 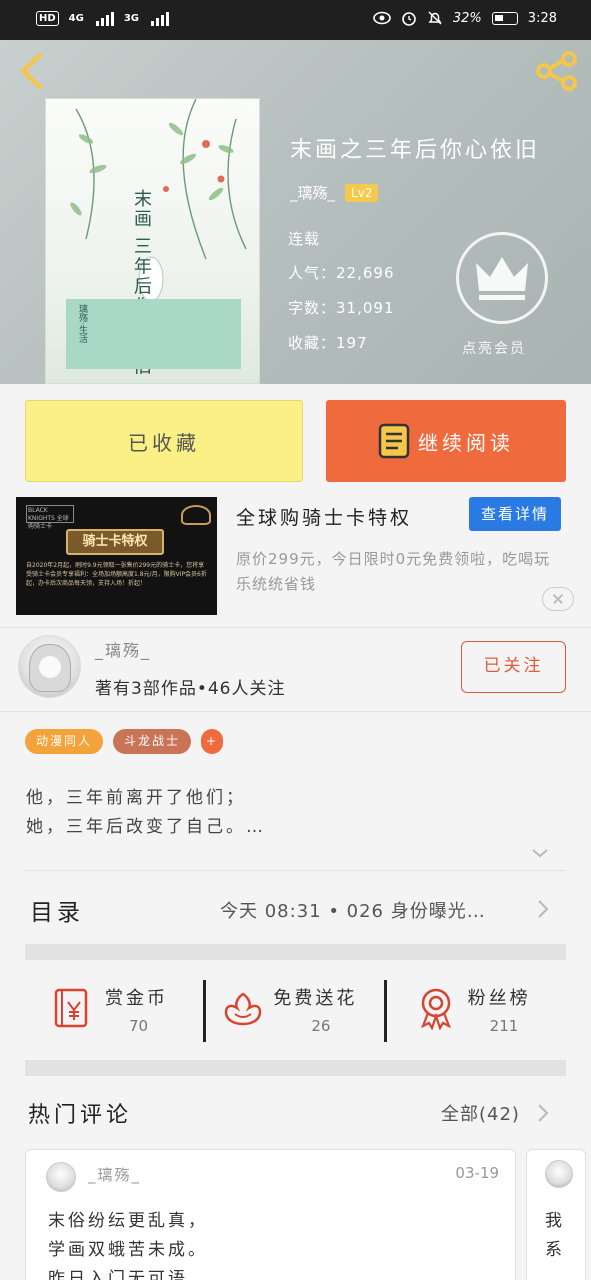 I want to click on battery-icon, so click(x=504, y=18).